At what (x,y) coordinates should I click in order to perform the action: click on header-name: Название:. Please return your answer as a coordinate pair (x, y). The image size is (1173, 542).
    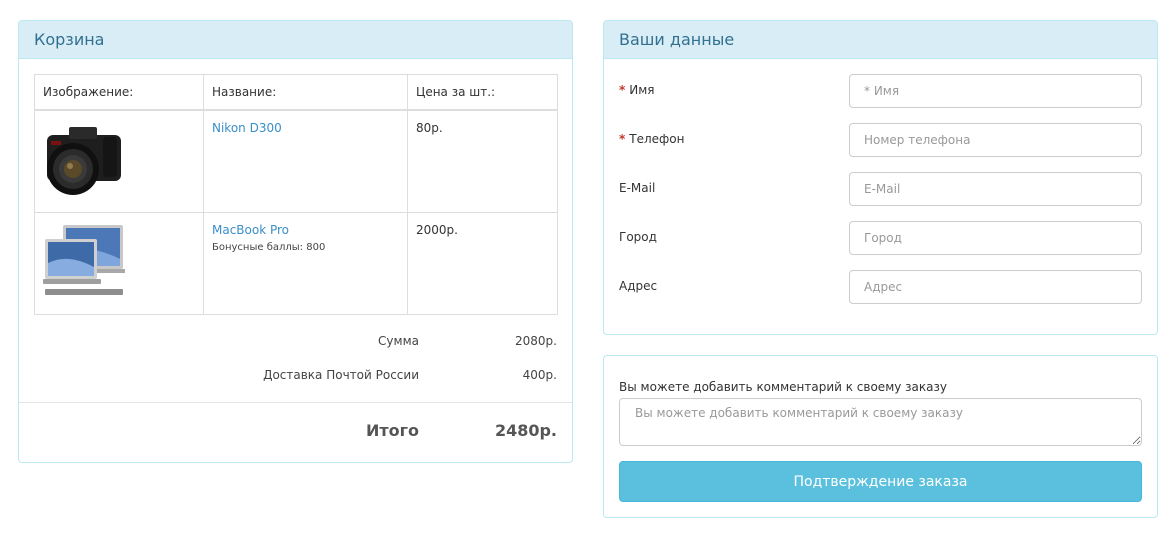
    Looking at the image, I should click on (305, 92).